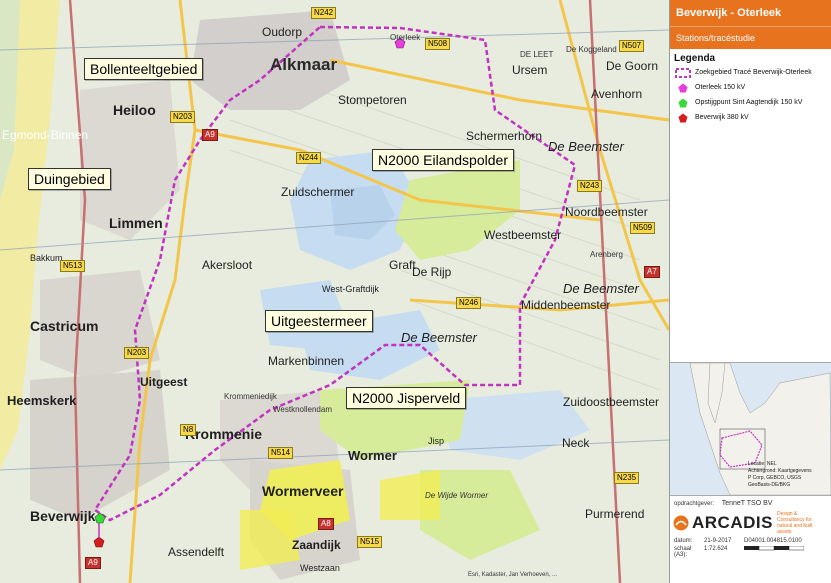 This screenshot has width=831, height=583. I want to click on place-markenbinnen: Markenbinnen, so click(306, 361).